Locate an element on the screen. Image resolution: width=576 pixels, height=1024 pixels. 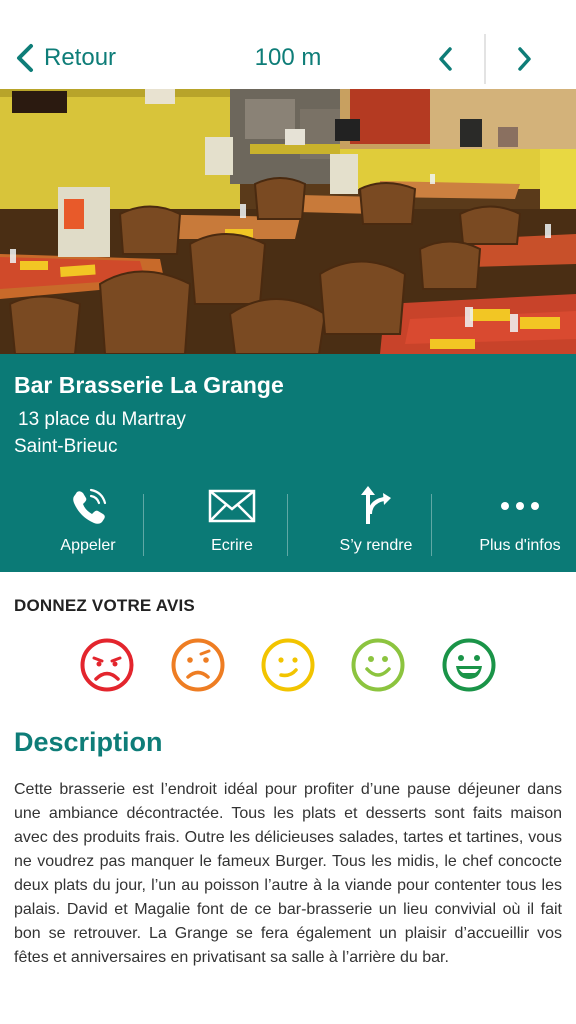
more-icon is located at coordinates (520, 506).